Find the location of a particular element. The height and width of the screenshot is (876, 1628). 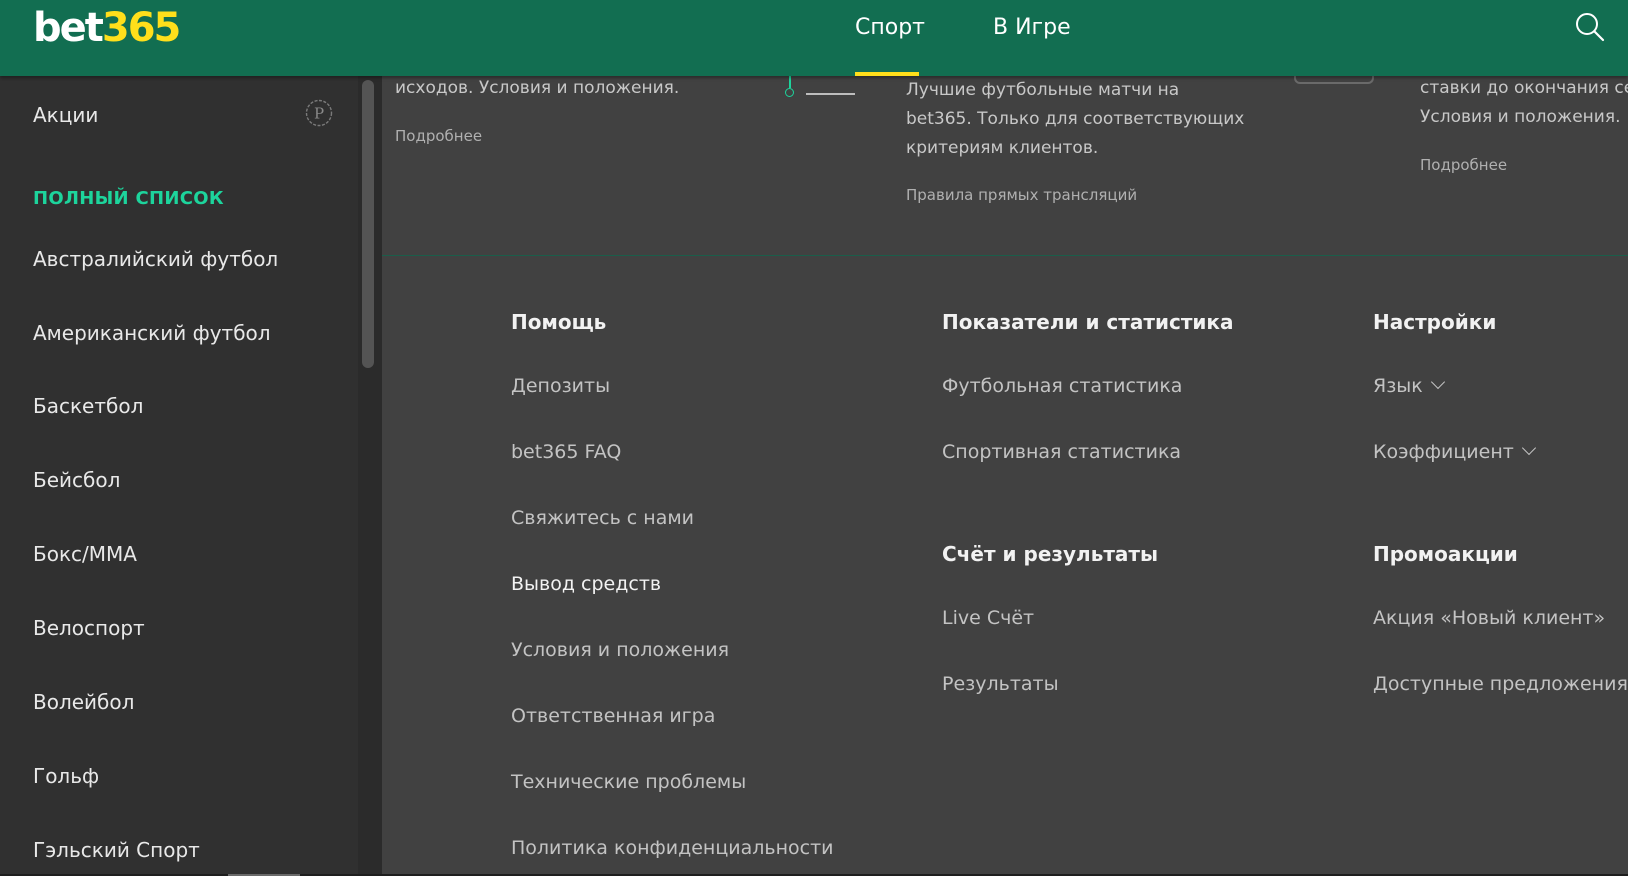

stream-graphic-line is located at coordinates (830, 94).